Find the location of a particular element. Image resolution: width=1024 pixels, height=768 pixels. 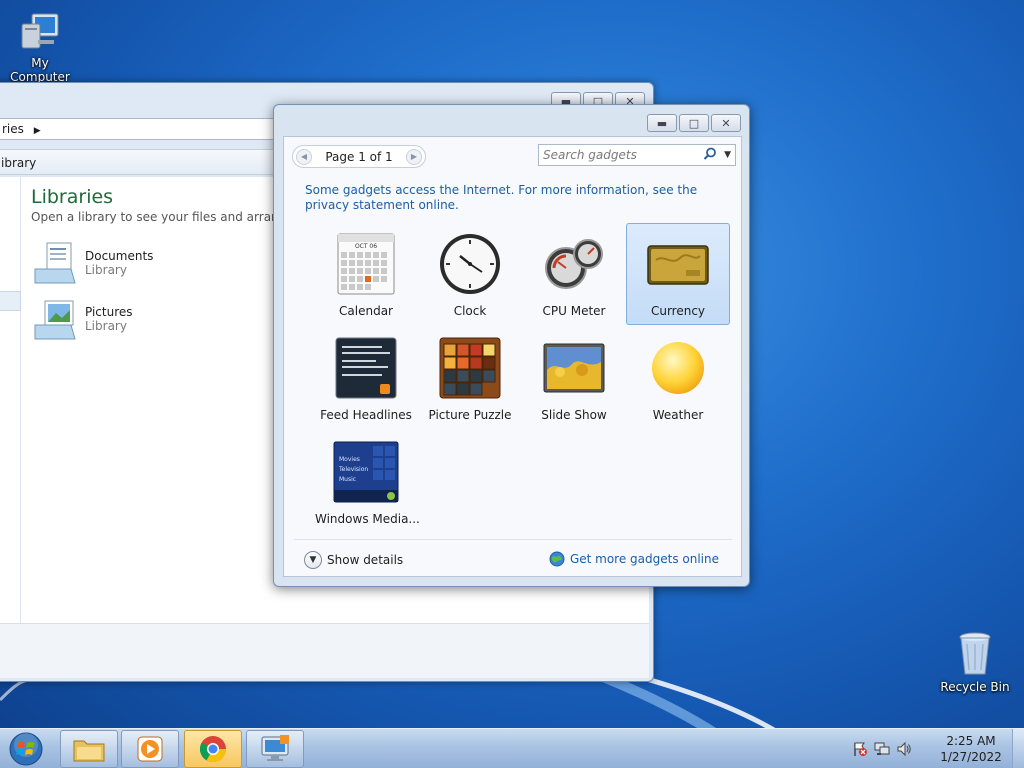

gadget-slide-show: Slide Show is located at coordinates (574, 378).